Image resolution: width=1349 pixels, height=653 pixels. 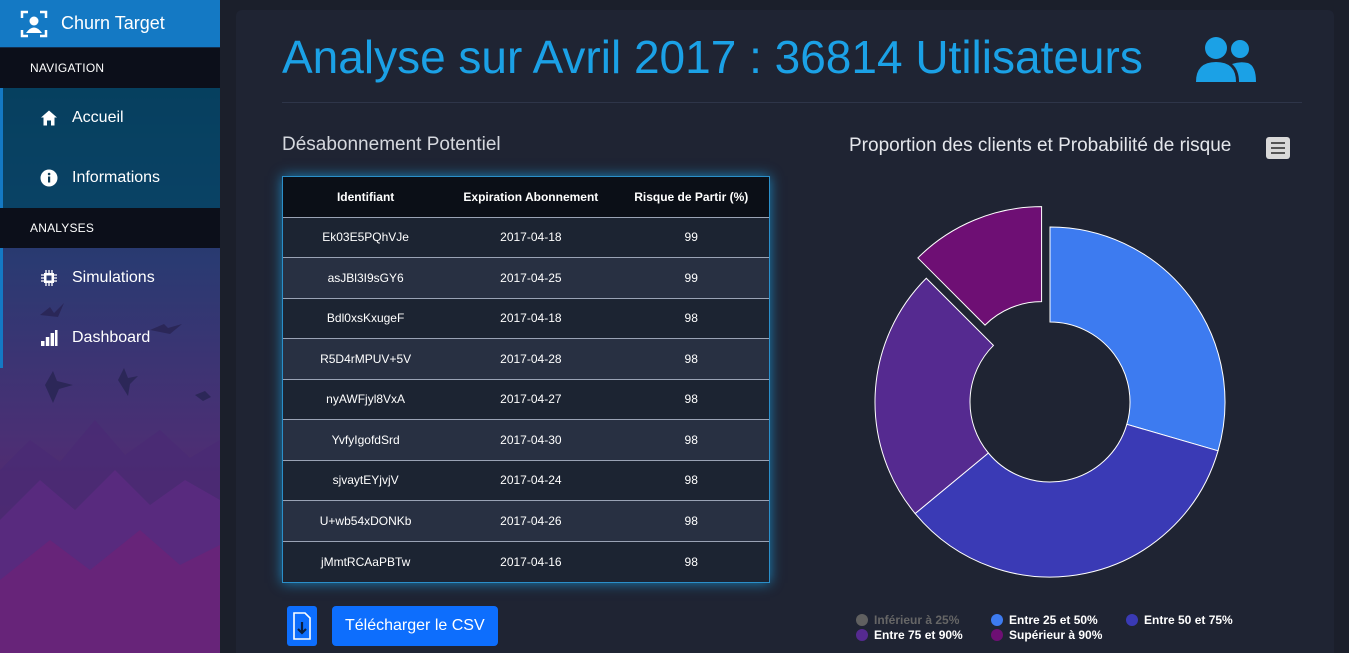 I want to click on table-row: Bdl0xsKxugeF 2017-04-18 98, so click(x=526, y=318).